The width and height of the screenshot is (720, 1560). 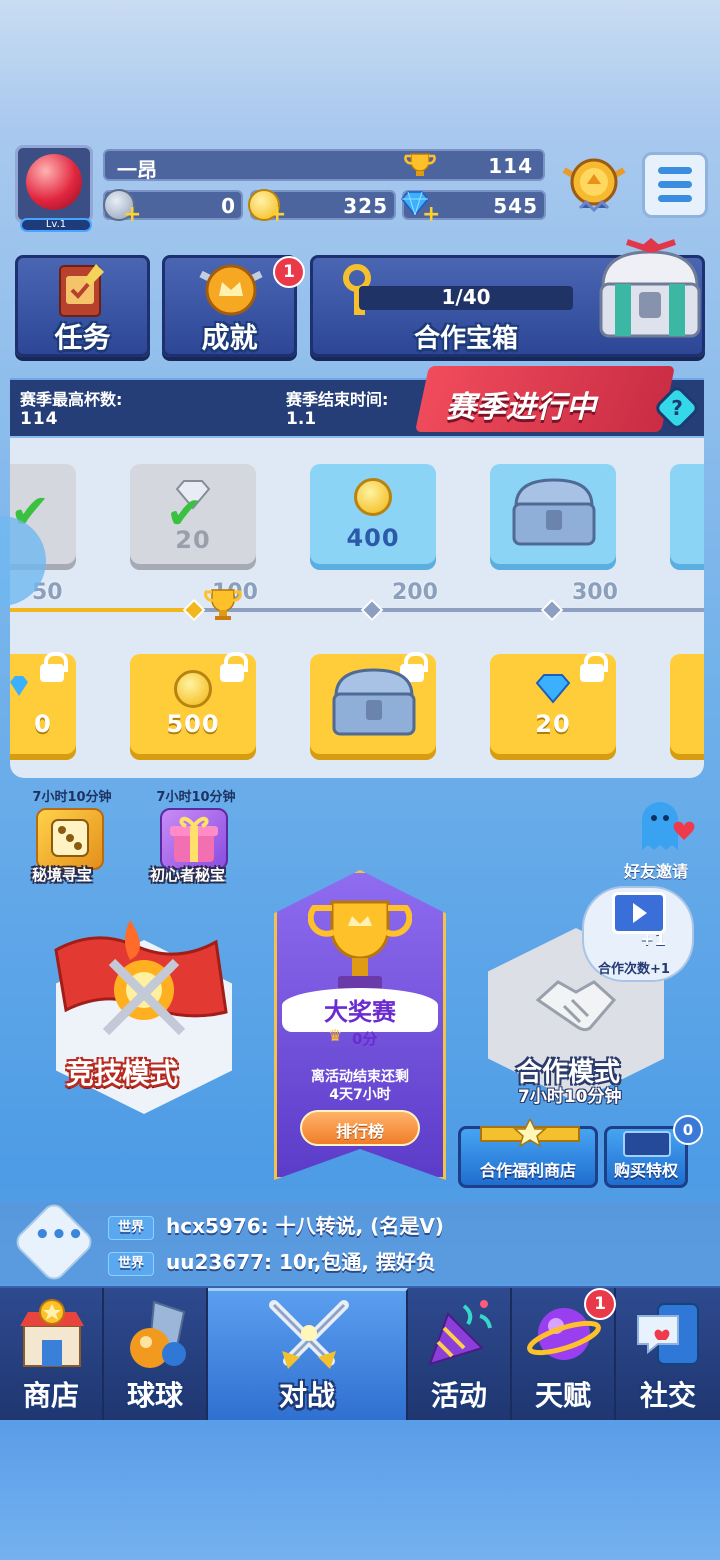 What do you see at coordinates (360, 947) in the screenshot?
I see `gold-trophy-icon` at bounding box center [360, 947].